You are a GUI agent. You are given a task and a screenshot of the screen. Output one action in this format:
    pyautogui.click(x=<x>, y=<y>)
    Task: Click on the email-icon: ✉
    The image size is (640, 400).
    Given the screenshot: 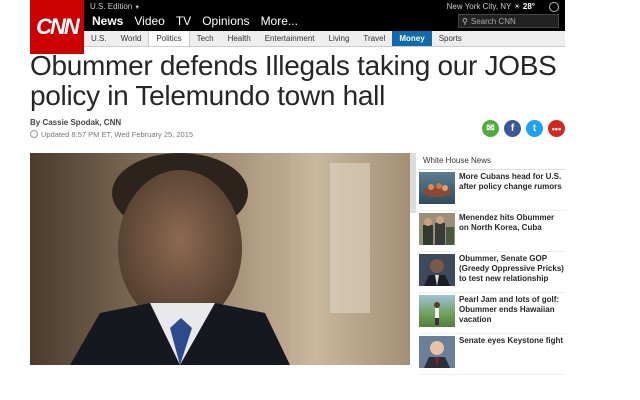 What is the action you would take?
    pyautogui.click(x=490, y=128)
    